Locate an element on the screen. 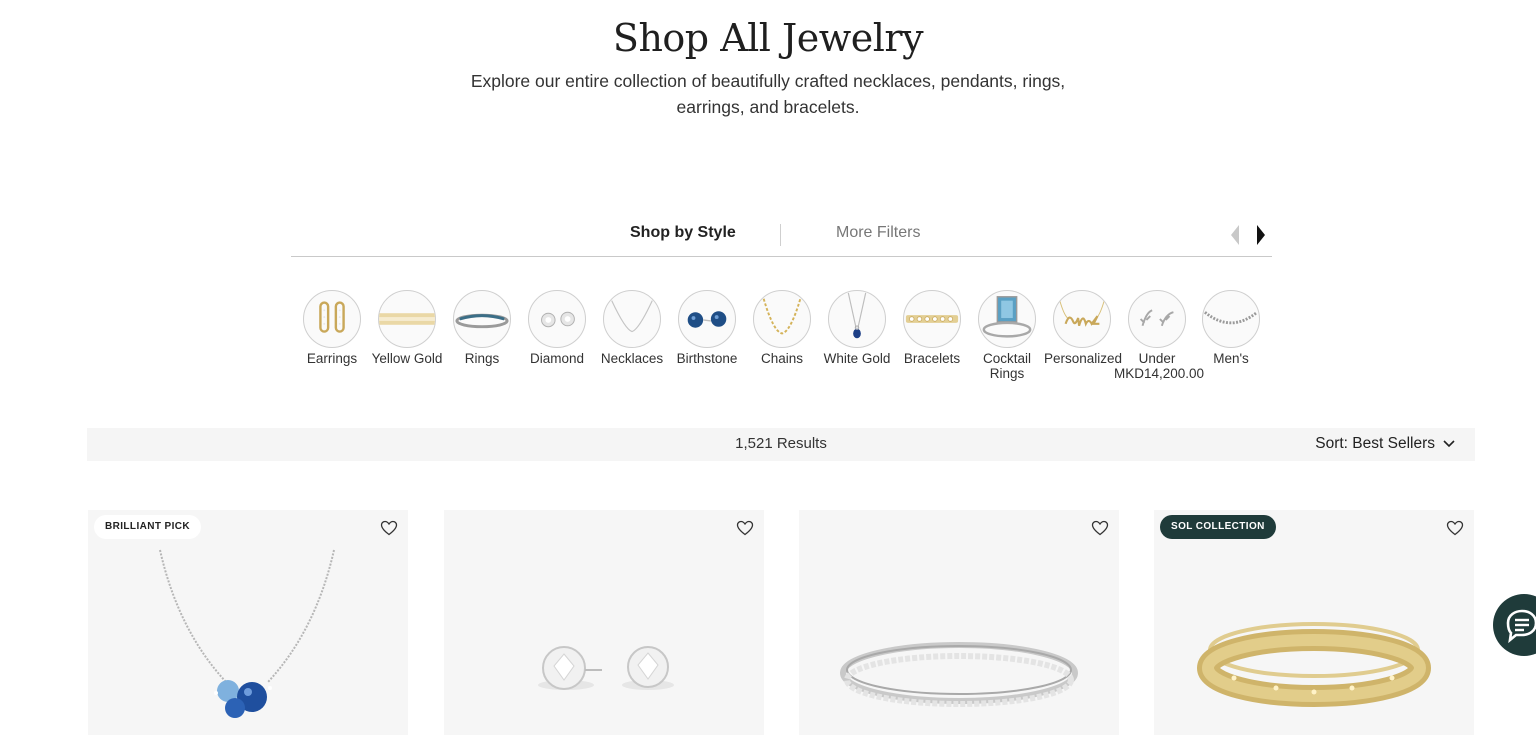 This screenshot has width=1536, height=735. name-necklace-icon is located at coordinates (1082, 319).